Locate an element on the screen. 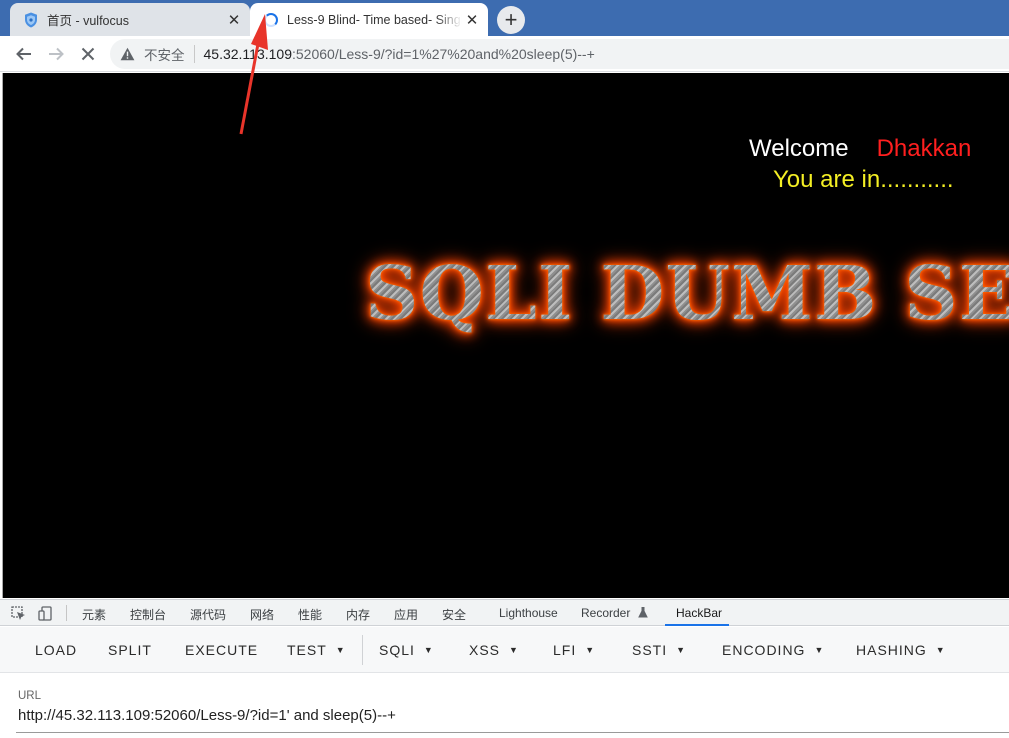 Image resolution: width=1009 pixels, height=738 pixels. recorder-label: Recorder is located at coordinates (606, 613).